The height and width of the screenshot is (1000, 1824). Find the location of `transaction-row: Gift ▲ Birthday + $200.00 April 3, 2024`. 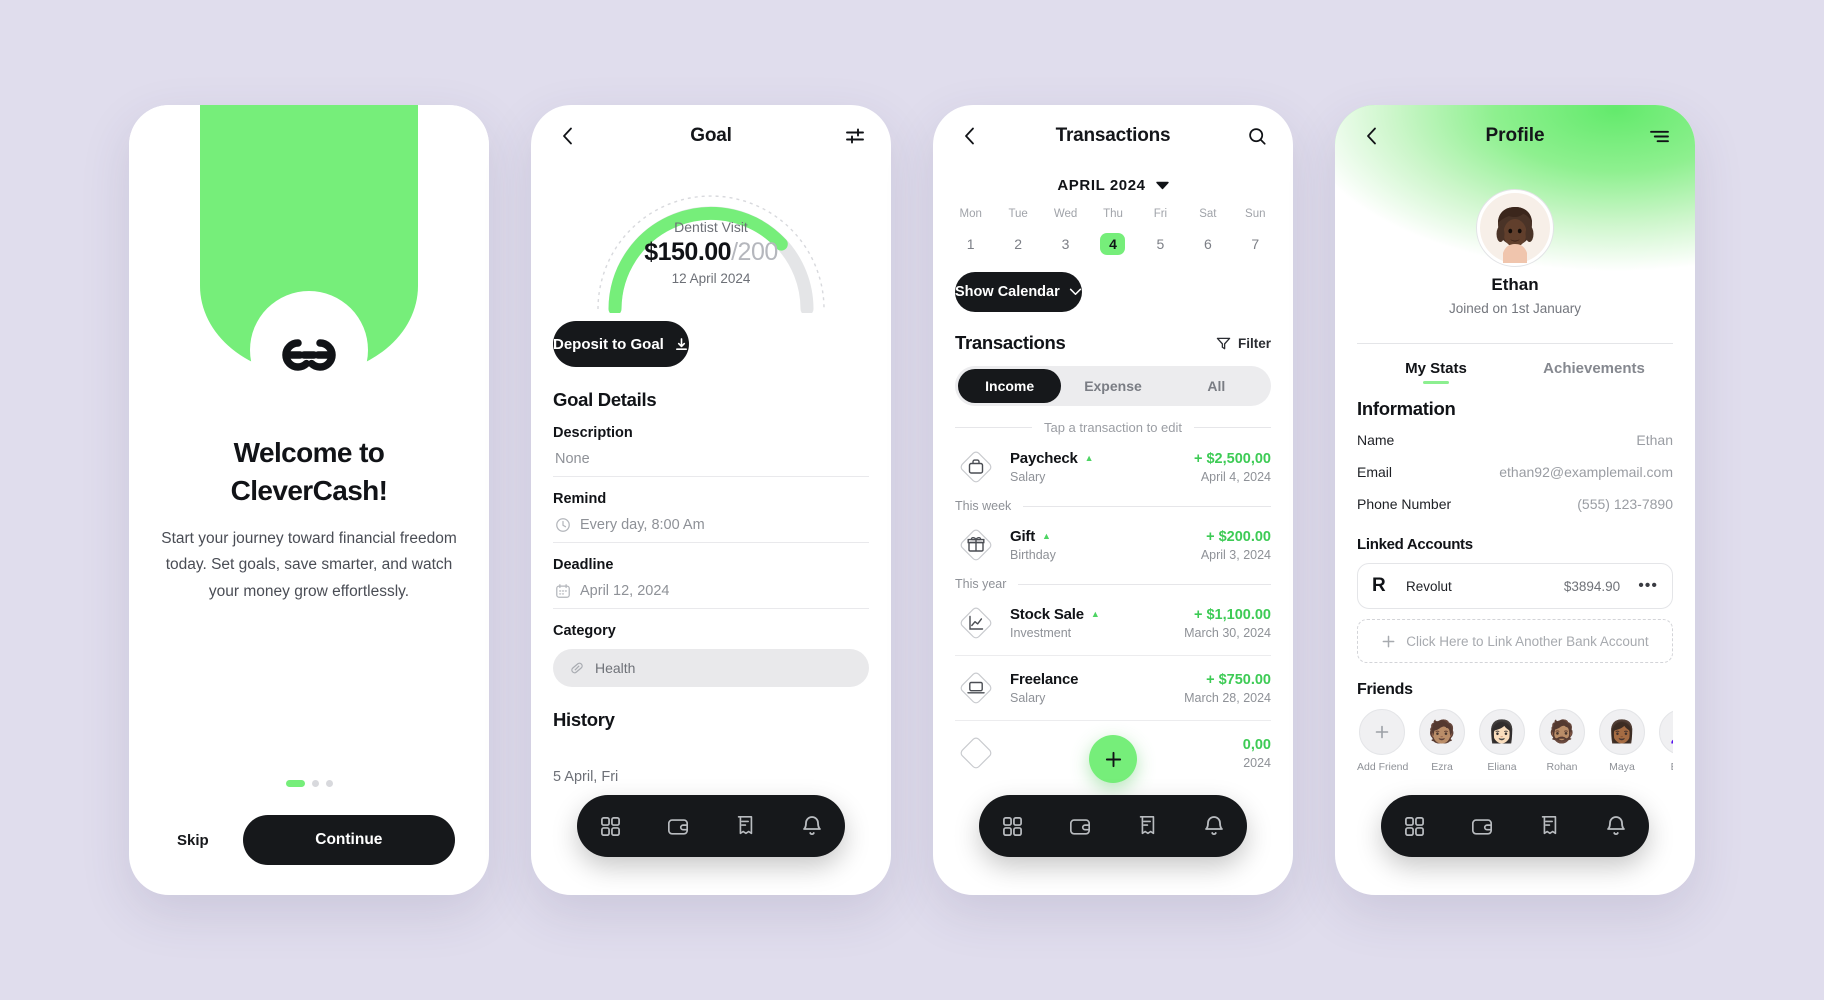

transaction-row: Gift ▲ Birthday + $200.00 April 3, 2024 is located at coordinates (1113, 545).